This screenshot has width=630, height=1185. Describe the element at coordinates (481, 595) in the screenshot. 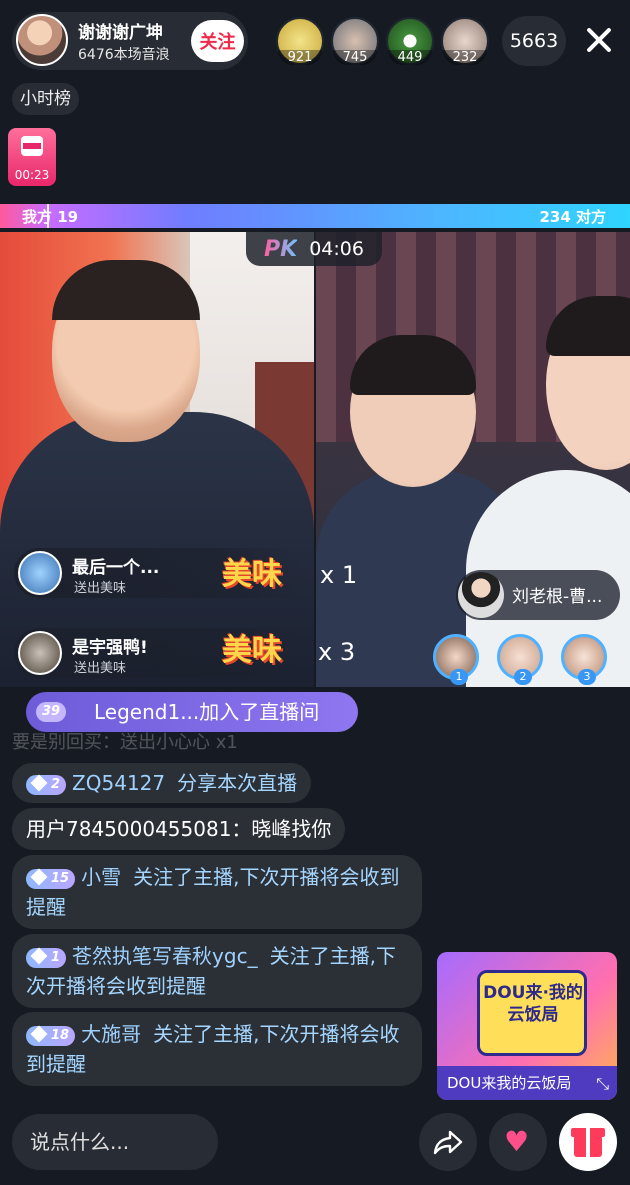

I see `opponent-avatar` at that location.